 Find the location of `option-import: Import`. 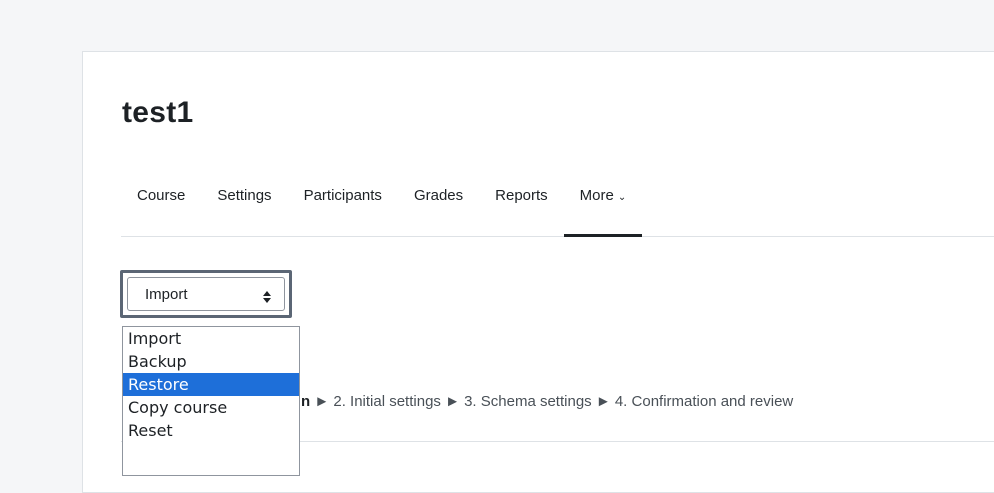

option-import: Import is located at coordinates (211, 338).